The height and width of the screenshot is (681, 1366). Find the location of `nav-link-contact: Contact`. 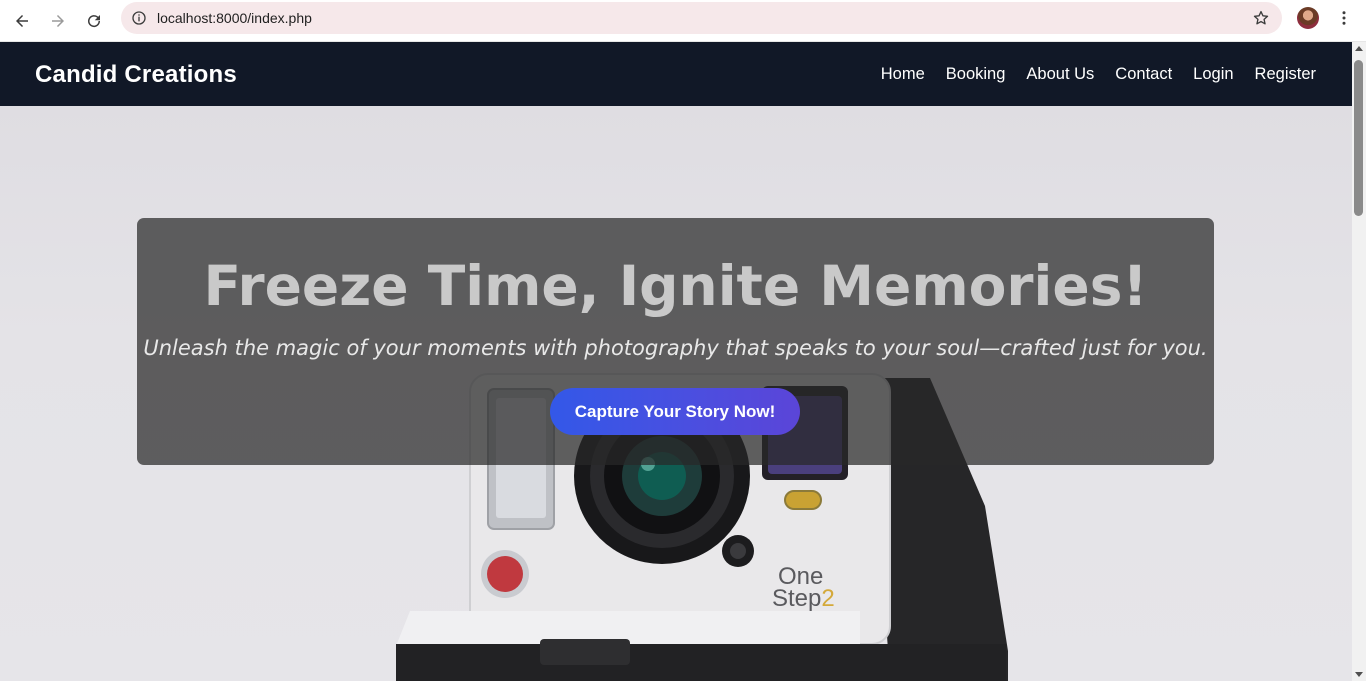

nav-link-contact: Contact is located at coordinates (1143, 74).